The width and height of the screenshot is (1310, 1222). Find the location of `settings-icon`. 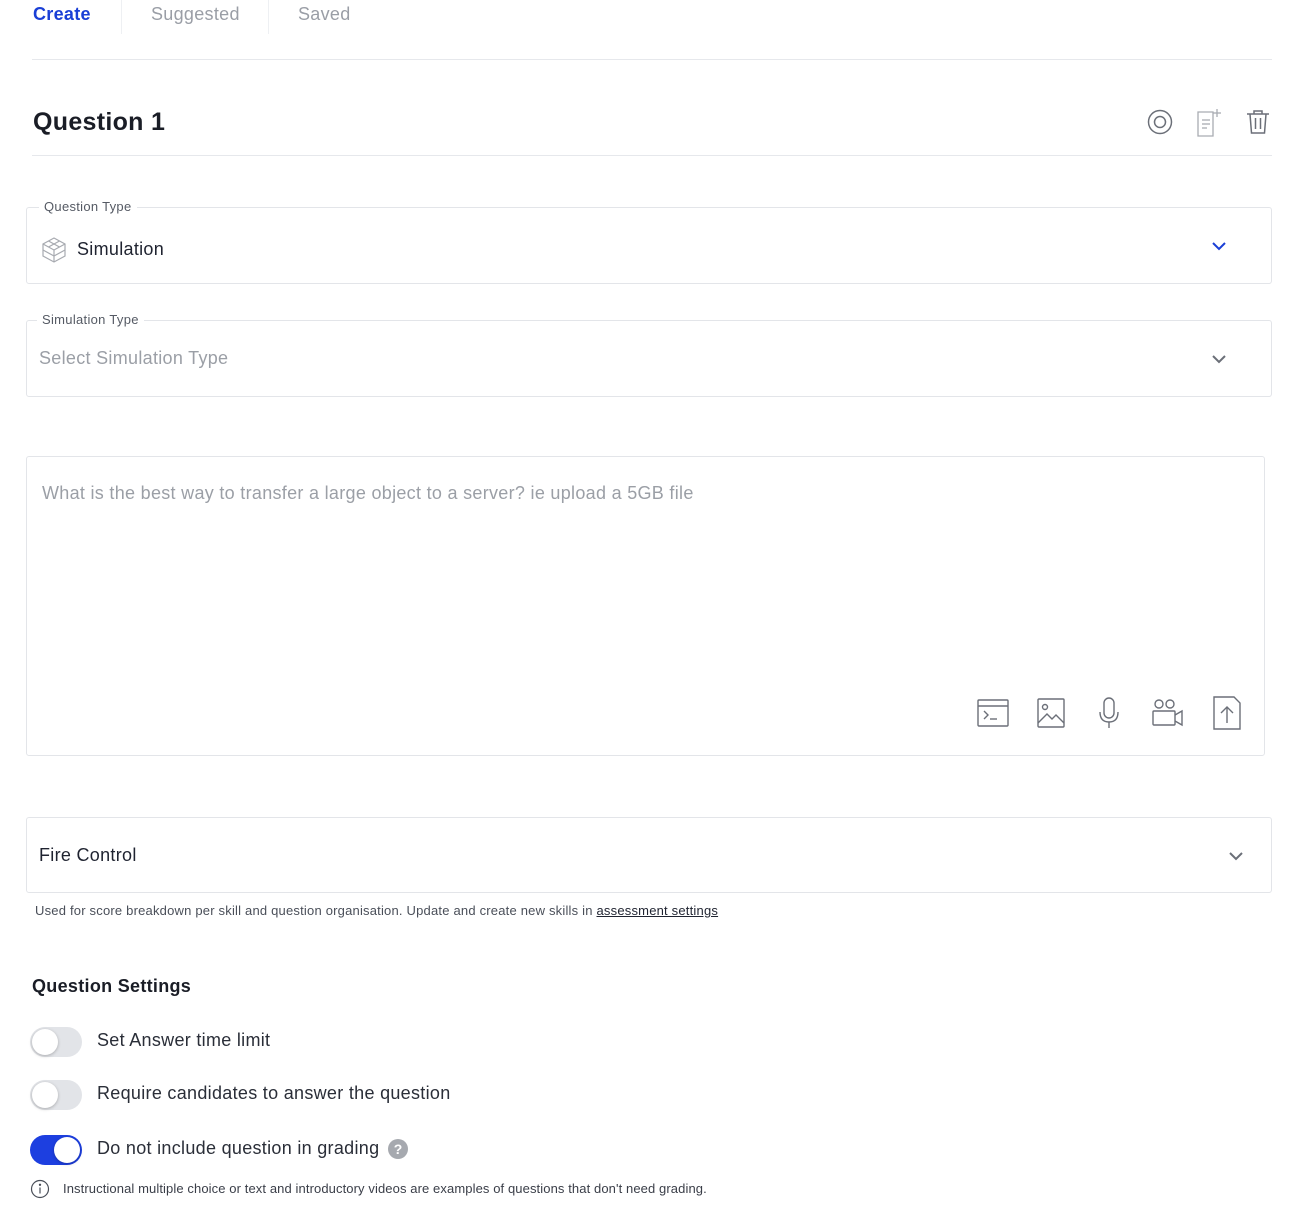

settings-icon is located at coordinates (1160, 122).